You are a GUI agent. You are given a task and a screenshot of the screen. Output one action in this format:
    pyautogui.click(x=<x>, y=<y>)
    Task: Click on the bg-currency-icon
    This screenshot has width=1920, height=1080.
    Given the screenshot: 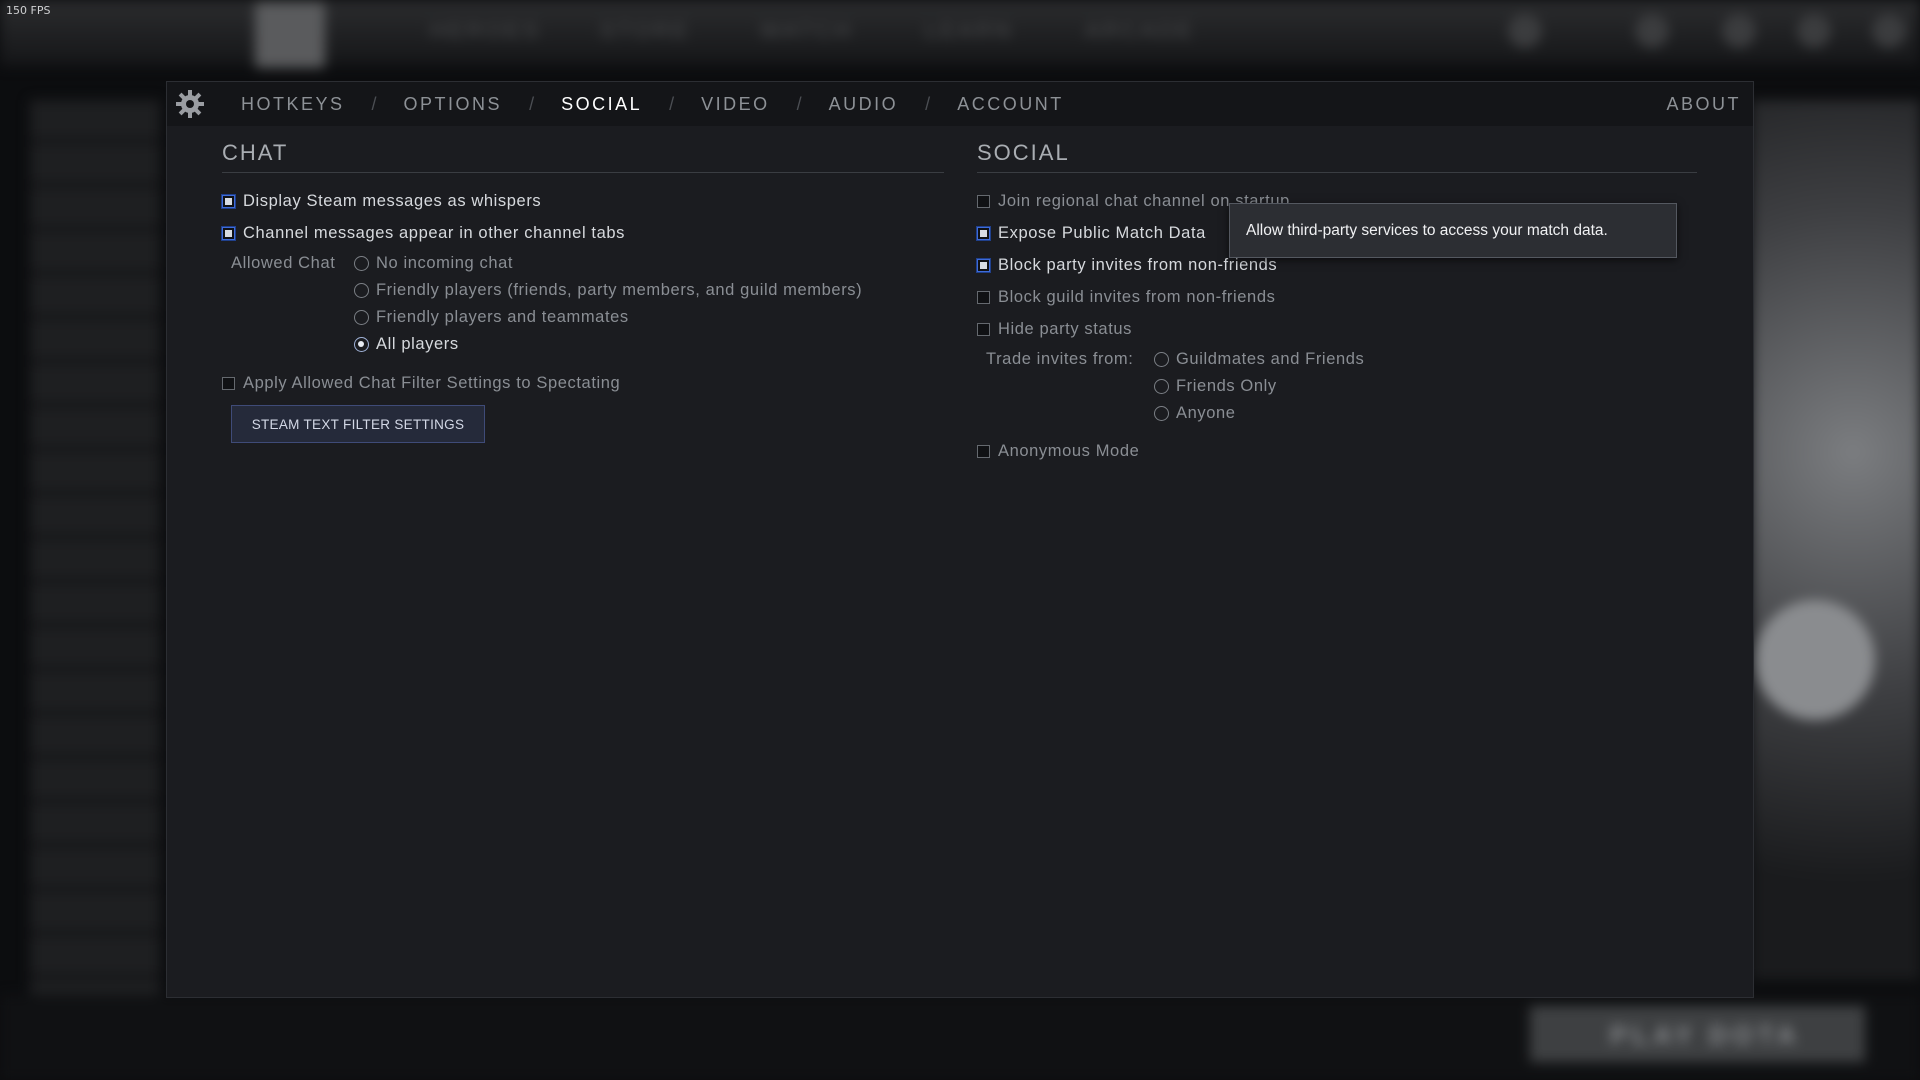 What is the action you would take?
    pyautogui.click(x=1525, y=31)
    